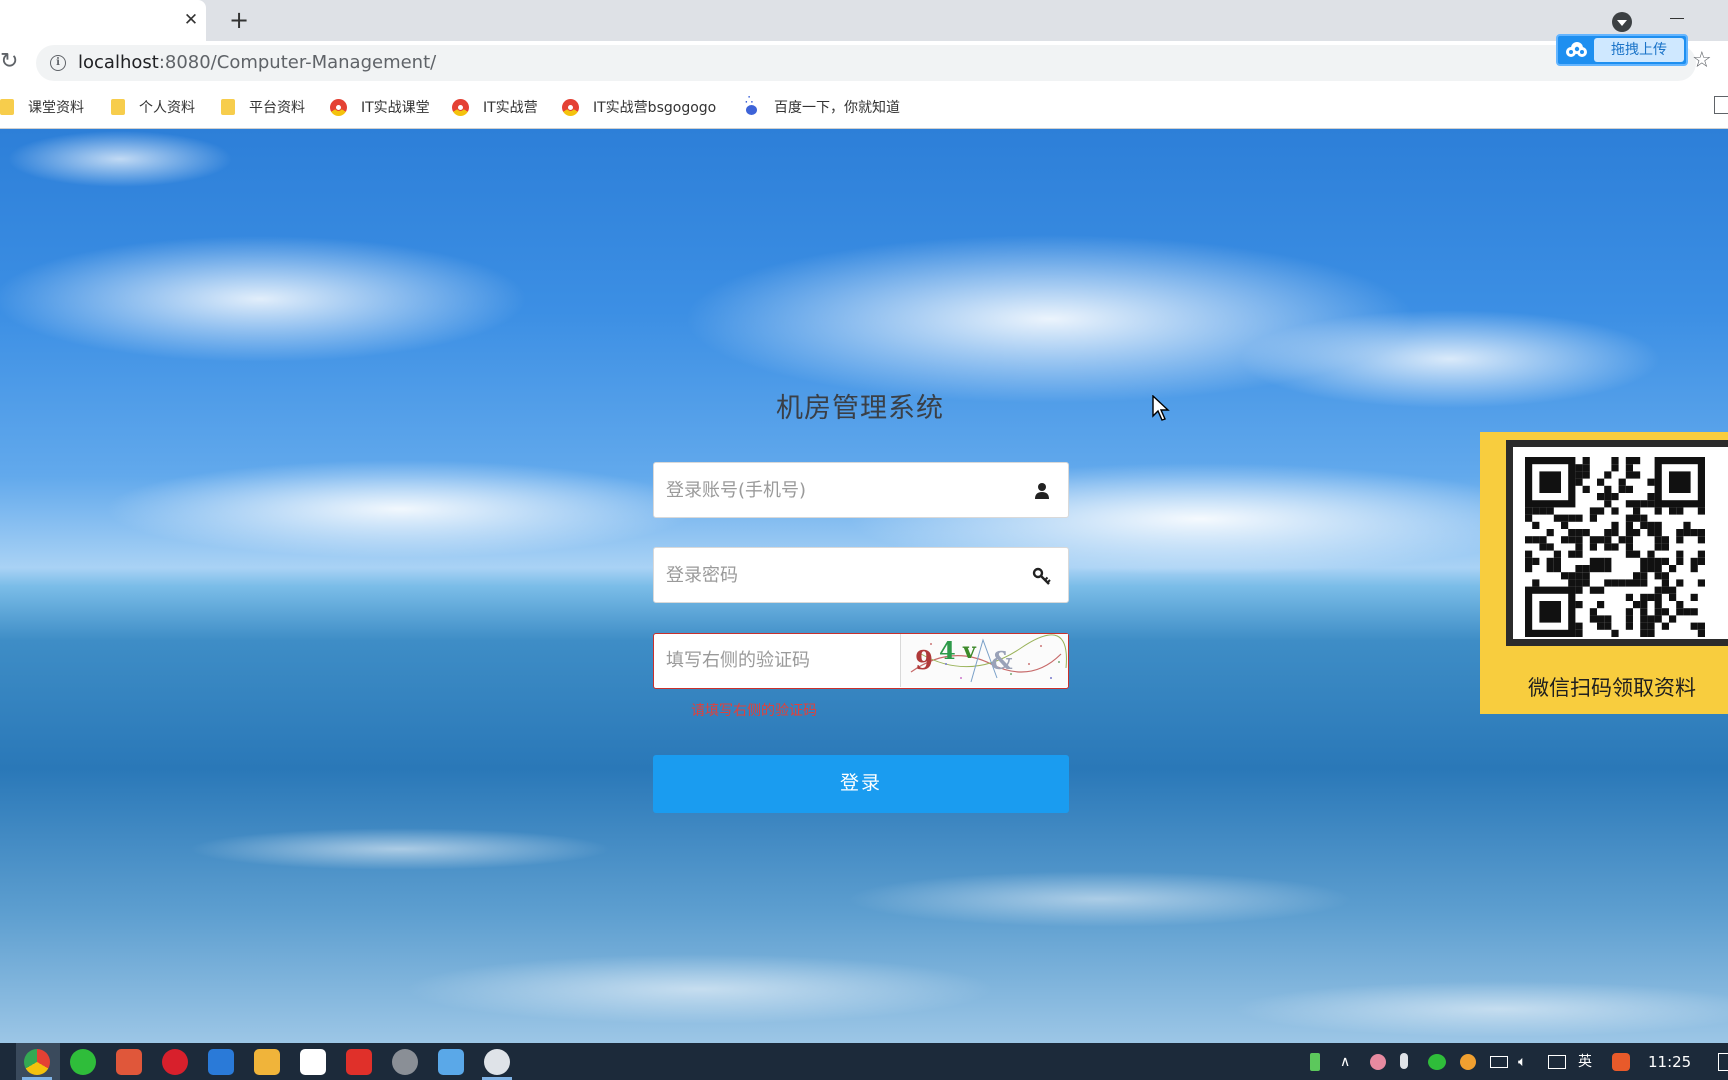 The width and height of the screenshot is (1728, 1080). I want to click on captcha-input, so click(780, 660).